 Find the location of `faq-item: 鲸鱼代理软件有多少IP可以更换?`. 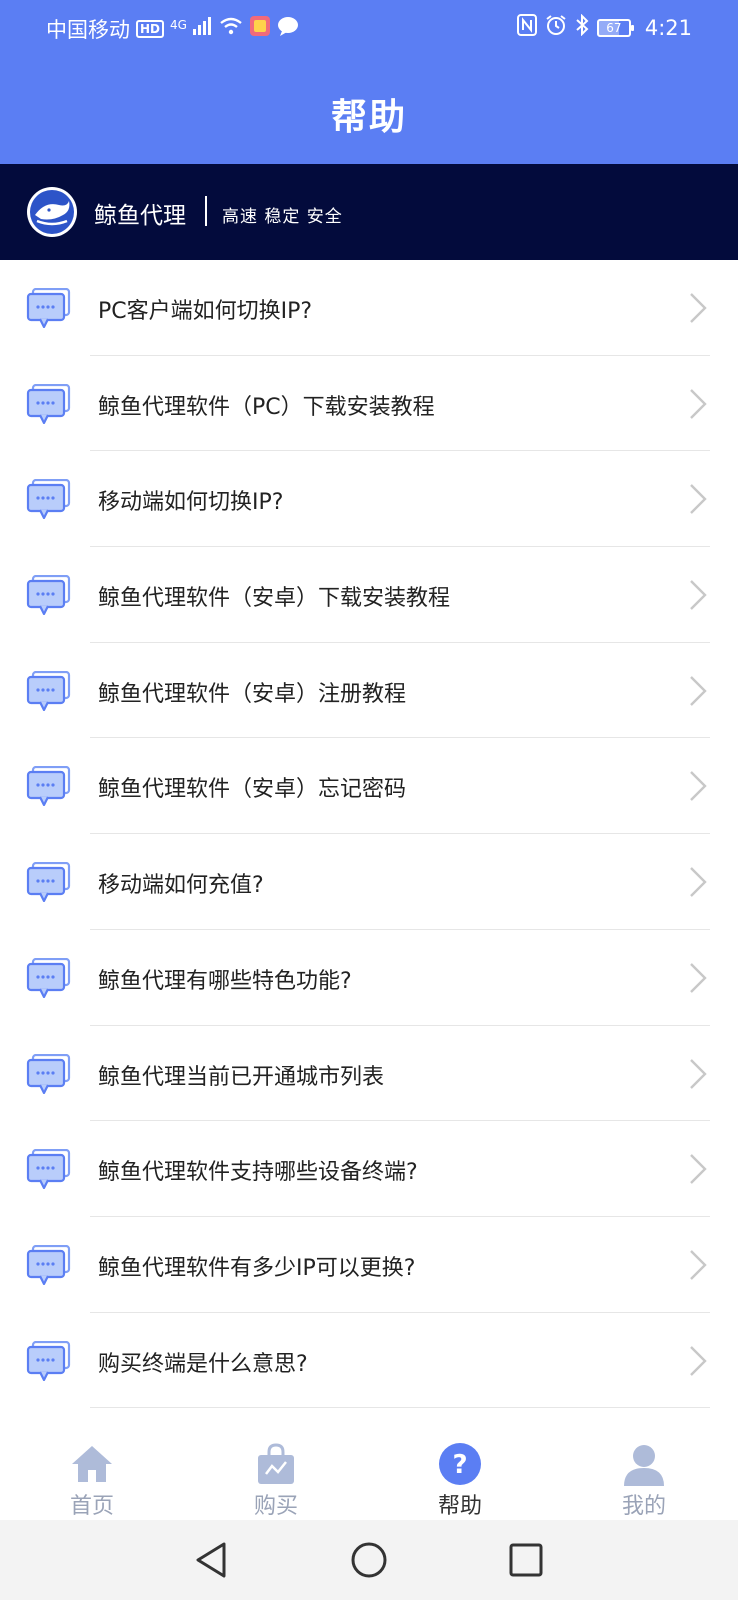

faq-item: 鲸鱼代理软件有多少IP可以更换? is located at coordinates (369, 1265).